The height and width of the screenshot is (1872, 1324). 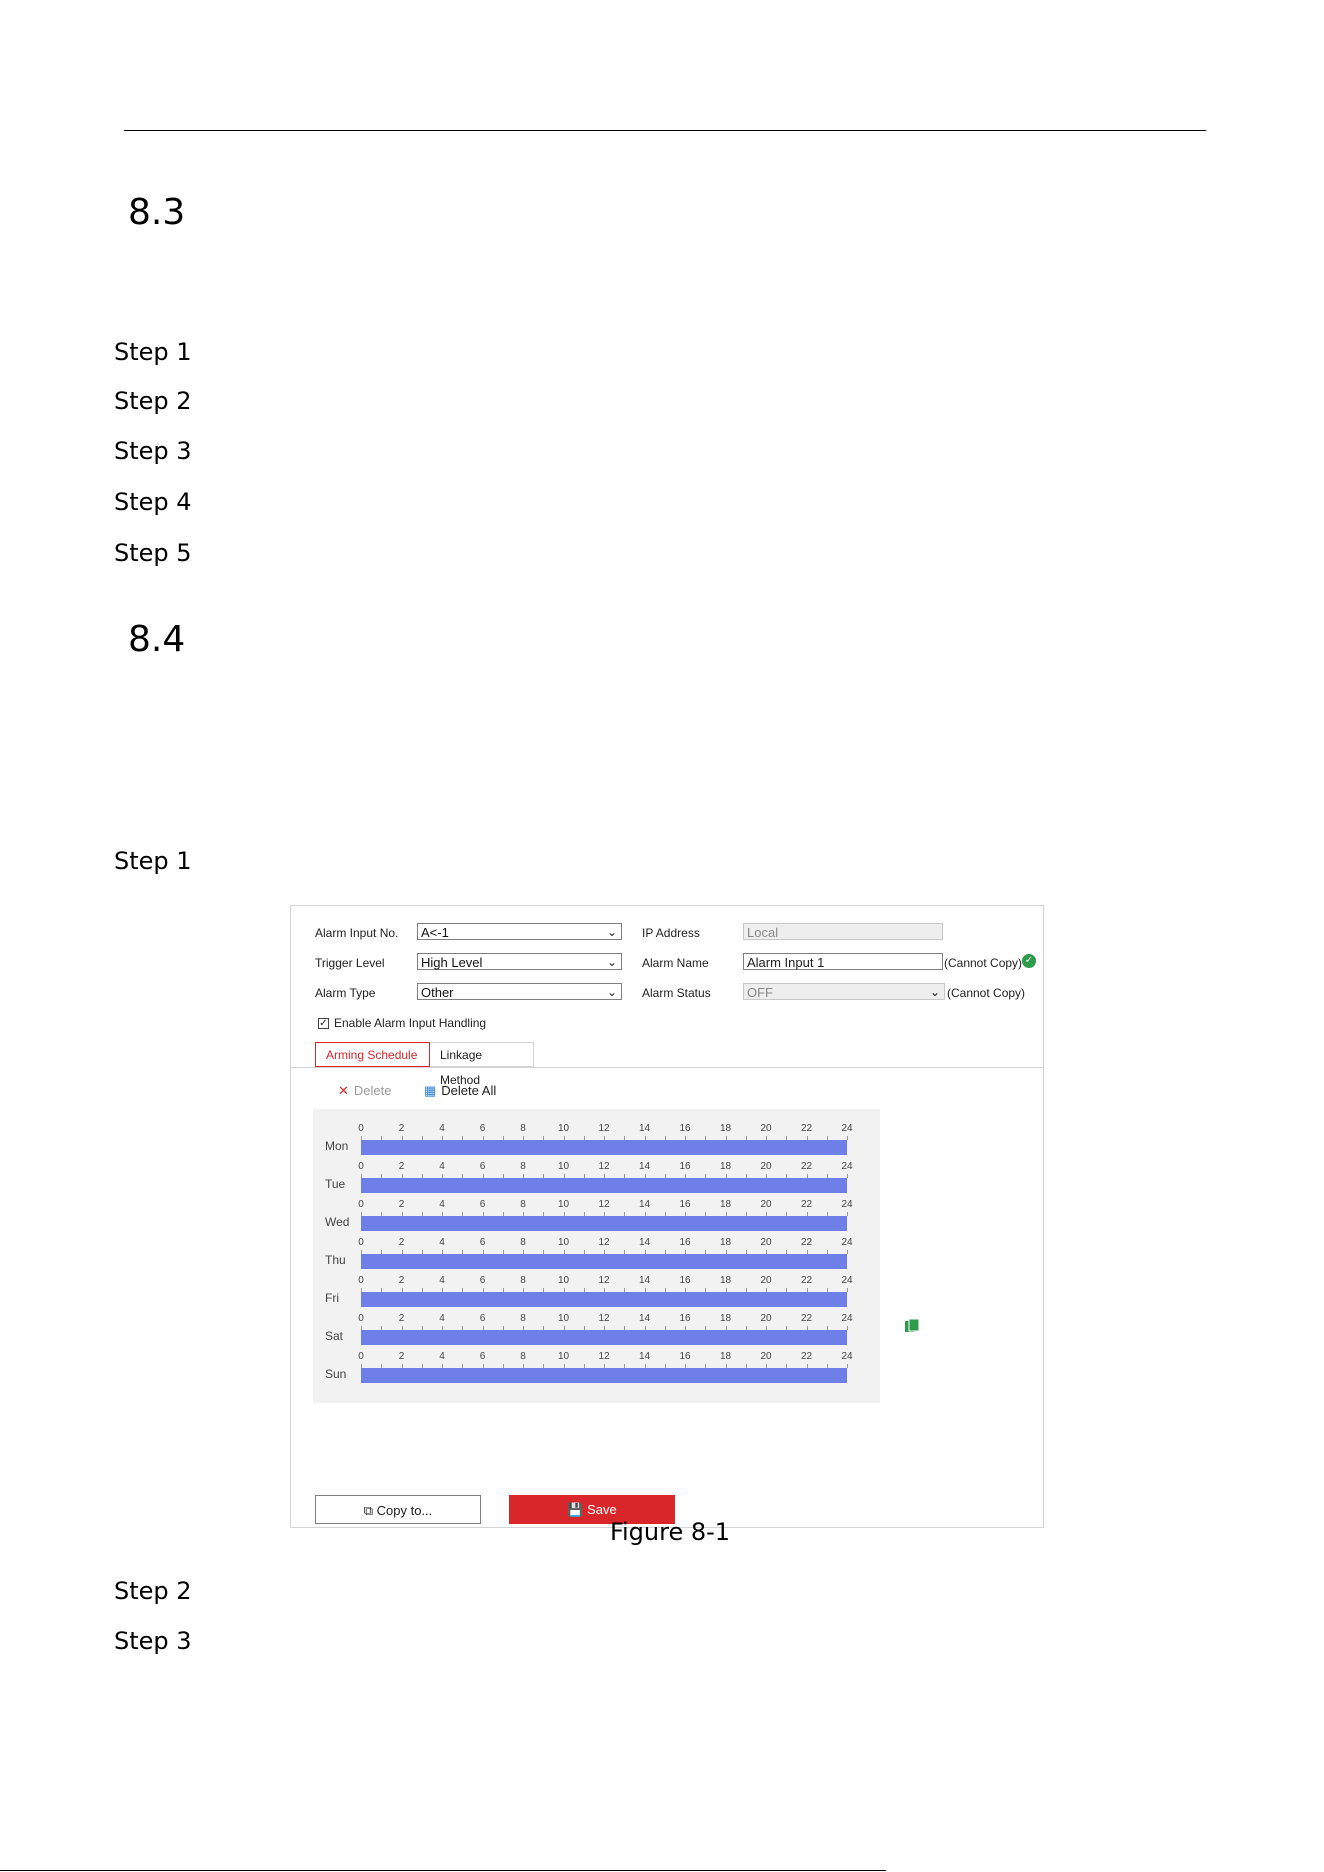 I want to click on day-label: Wed, so click(x=337, y=1222).